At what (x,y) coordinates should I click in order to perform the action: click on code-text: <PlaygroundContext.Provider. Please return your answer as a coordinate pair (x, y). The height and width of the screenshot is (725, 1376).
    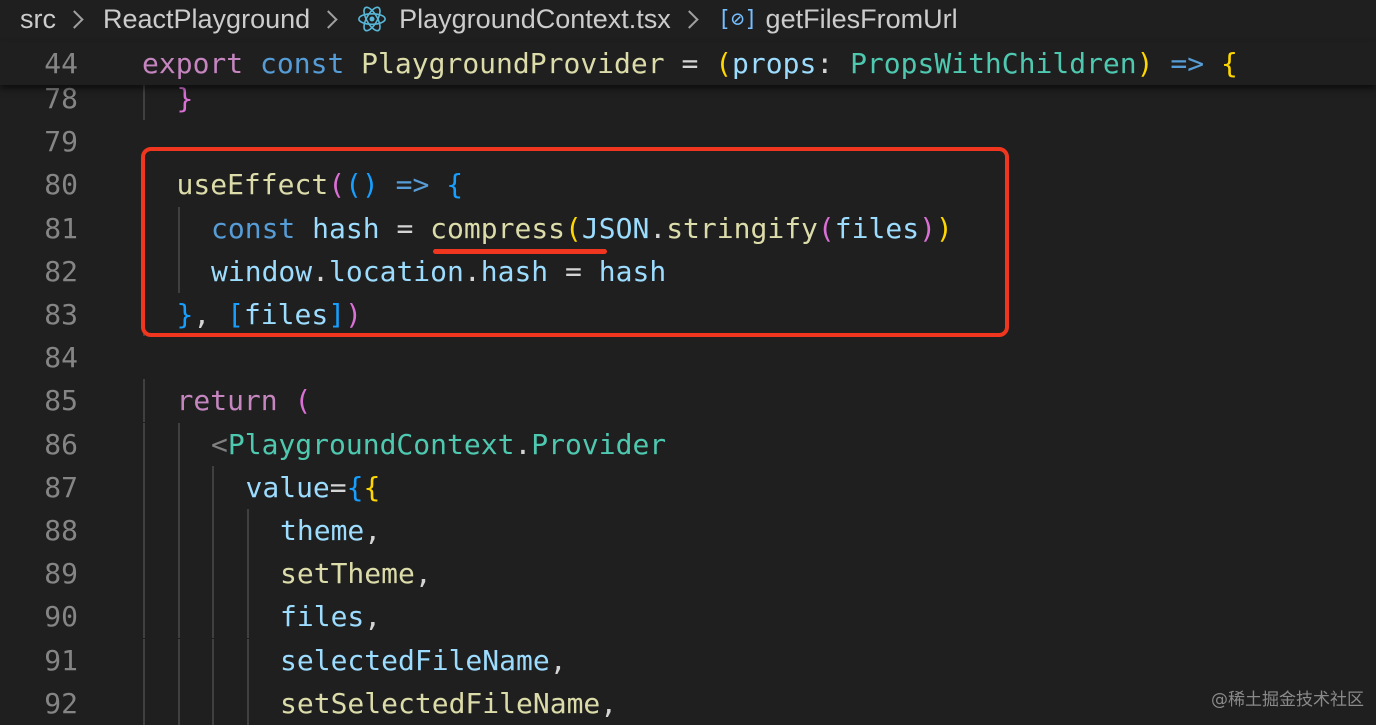
    Looking at the image, I should click on (438, 444).